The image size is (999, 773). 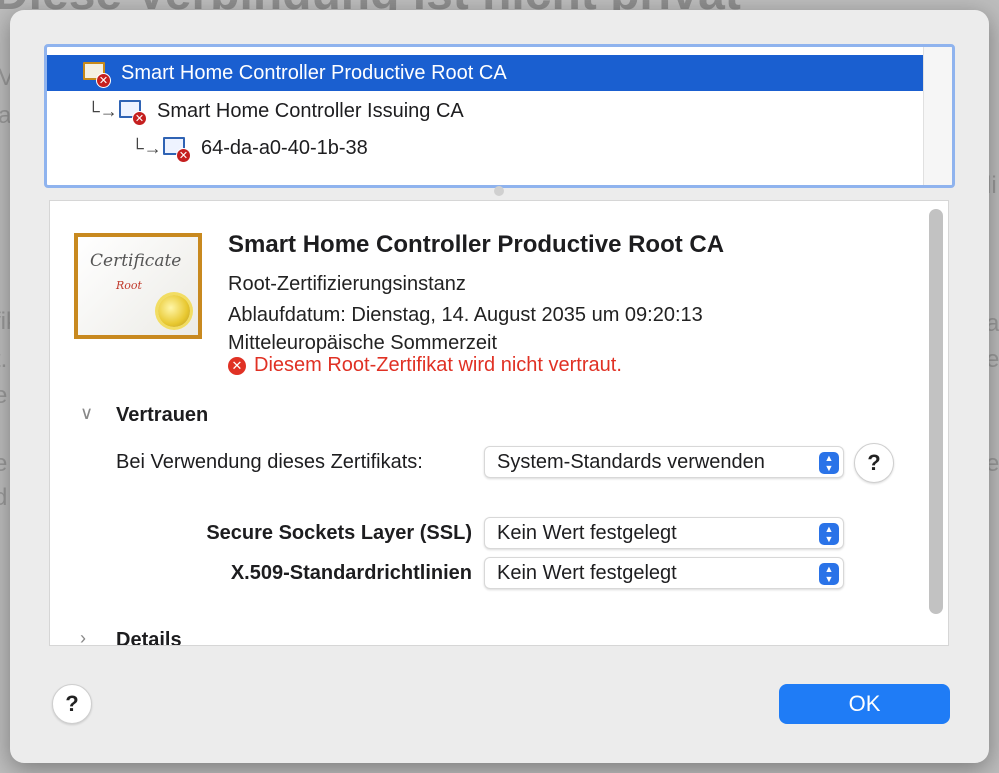 I want to click on chain-item-label: Smart Home Controller Productive Root CA, so click(x=314, y=72).